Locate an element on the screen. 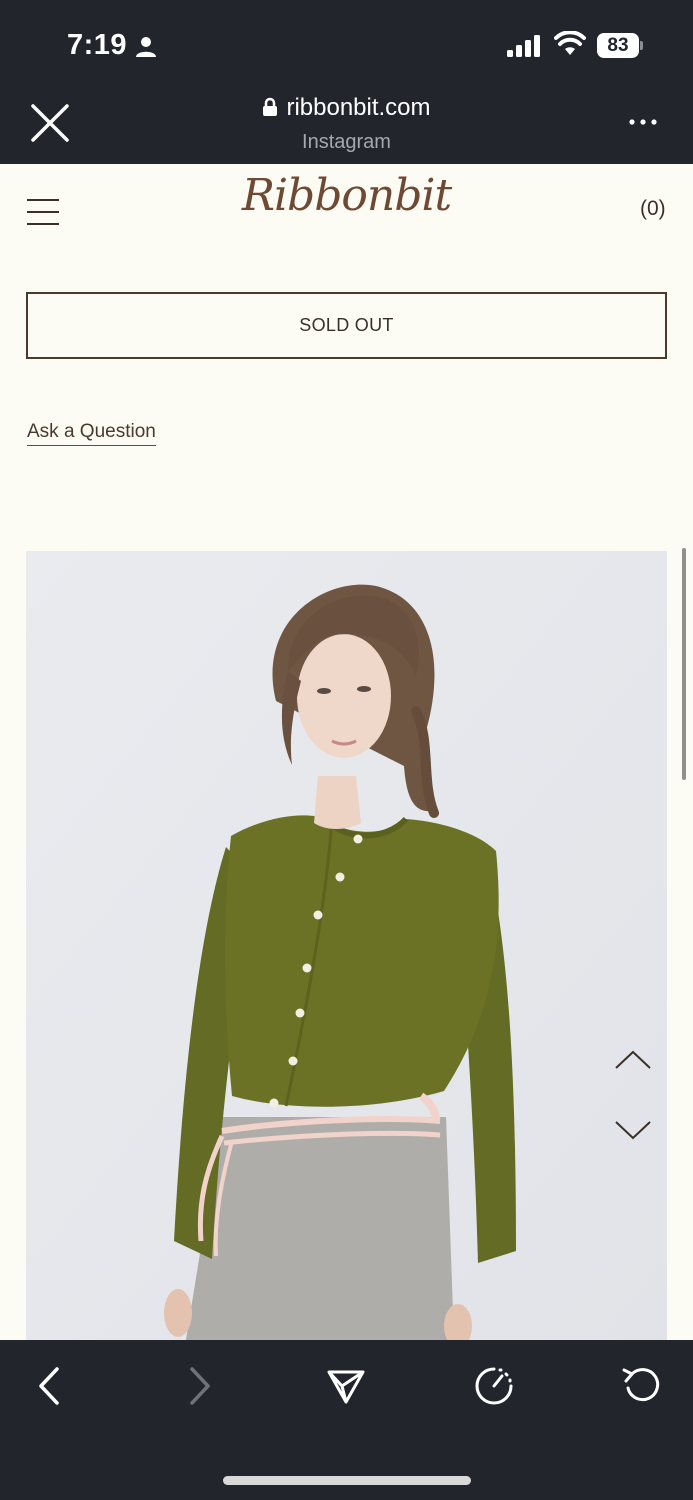 Image resolution: width=693 pixels, height=1500 pixels. lock-icon is located at coordinates (270, 106).